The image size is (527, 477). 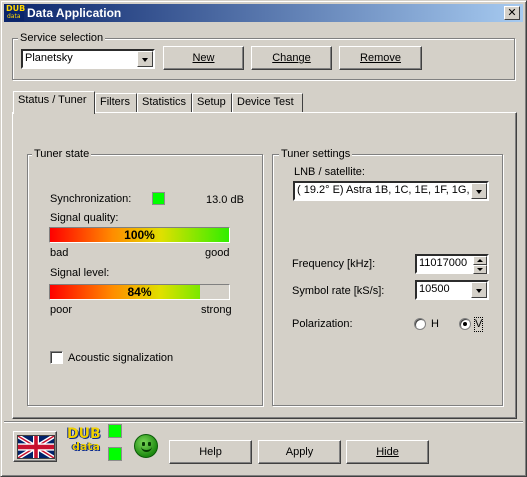 What do you see at coordinates (225, 200) in the screenshot?
I see `sync-value: 13.0 dB` at bounding box center [225, 200].